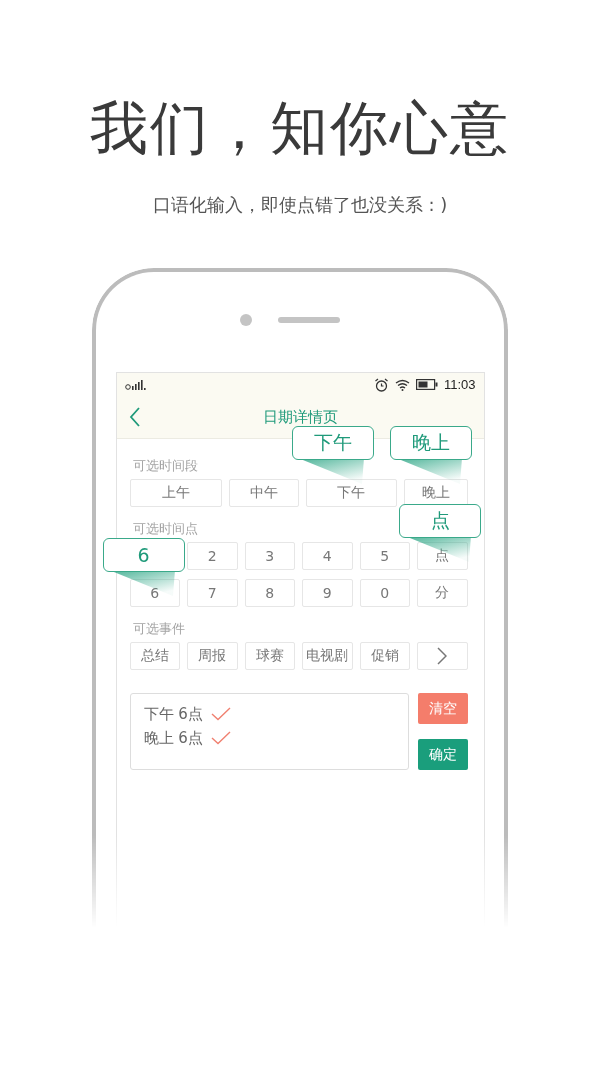  What do you see at coordinates (440, 521) in the screenshot?
I see `key-preview-bubble: 点` at bounding box center [440, 521].